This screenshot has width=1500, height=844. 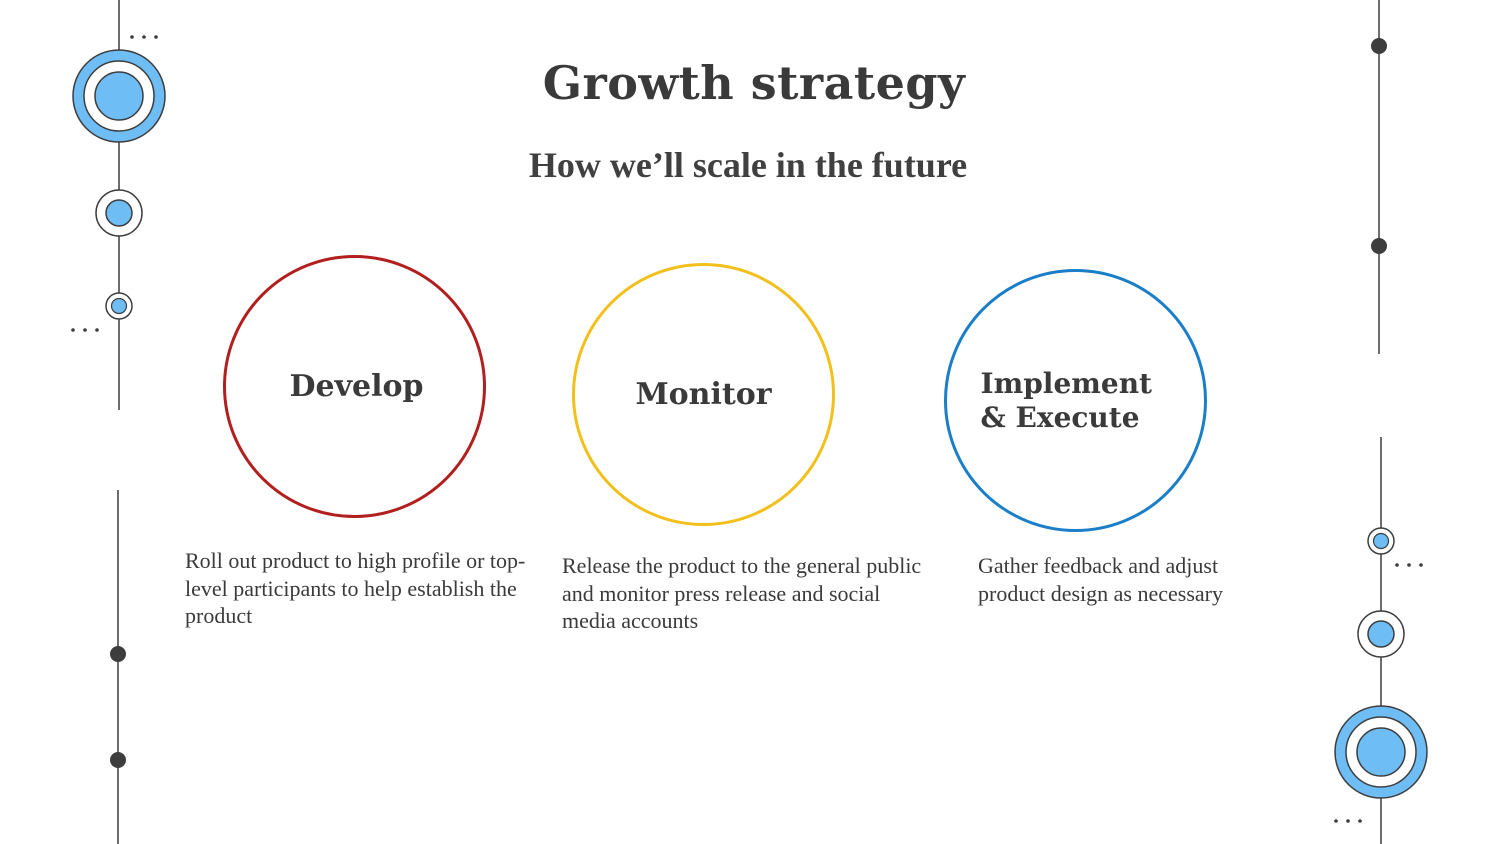 I want to click on step-circle-develop: Develop, so click(x=354, y=386).